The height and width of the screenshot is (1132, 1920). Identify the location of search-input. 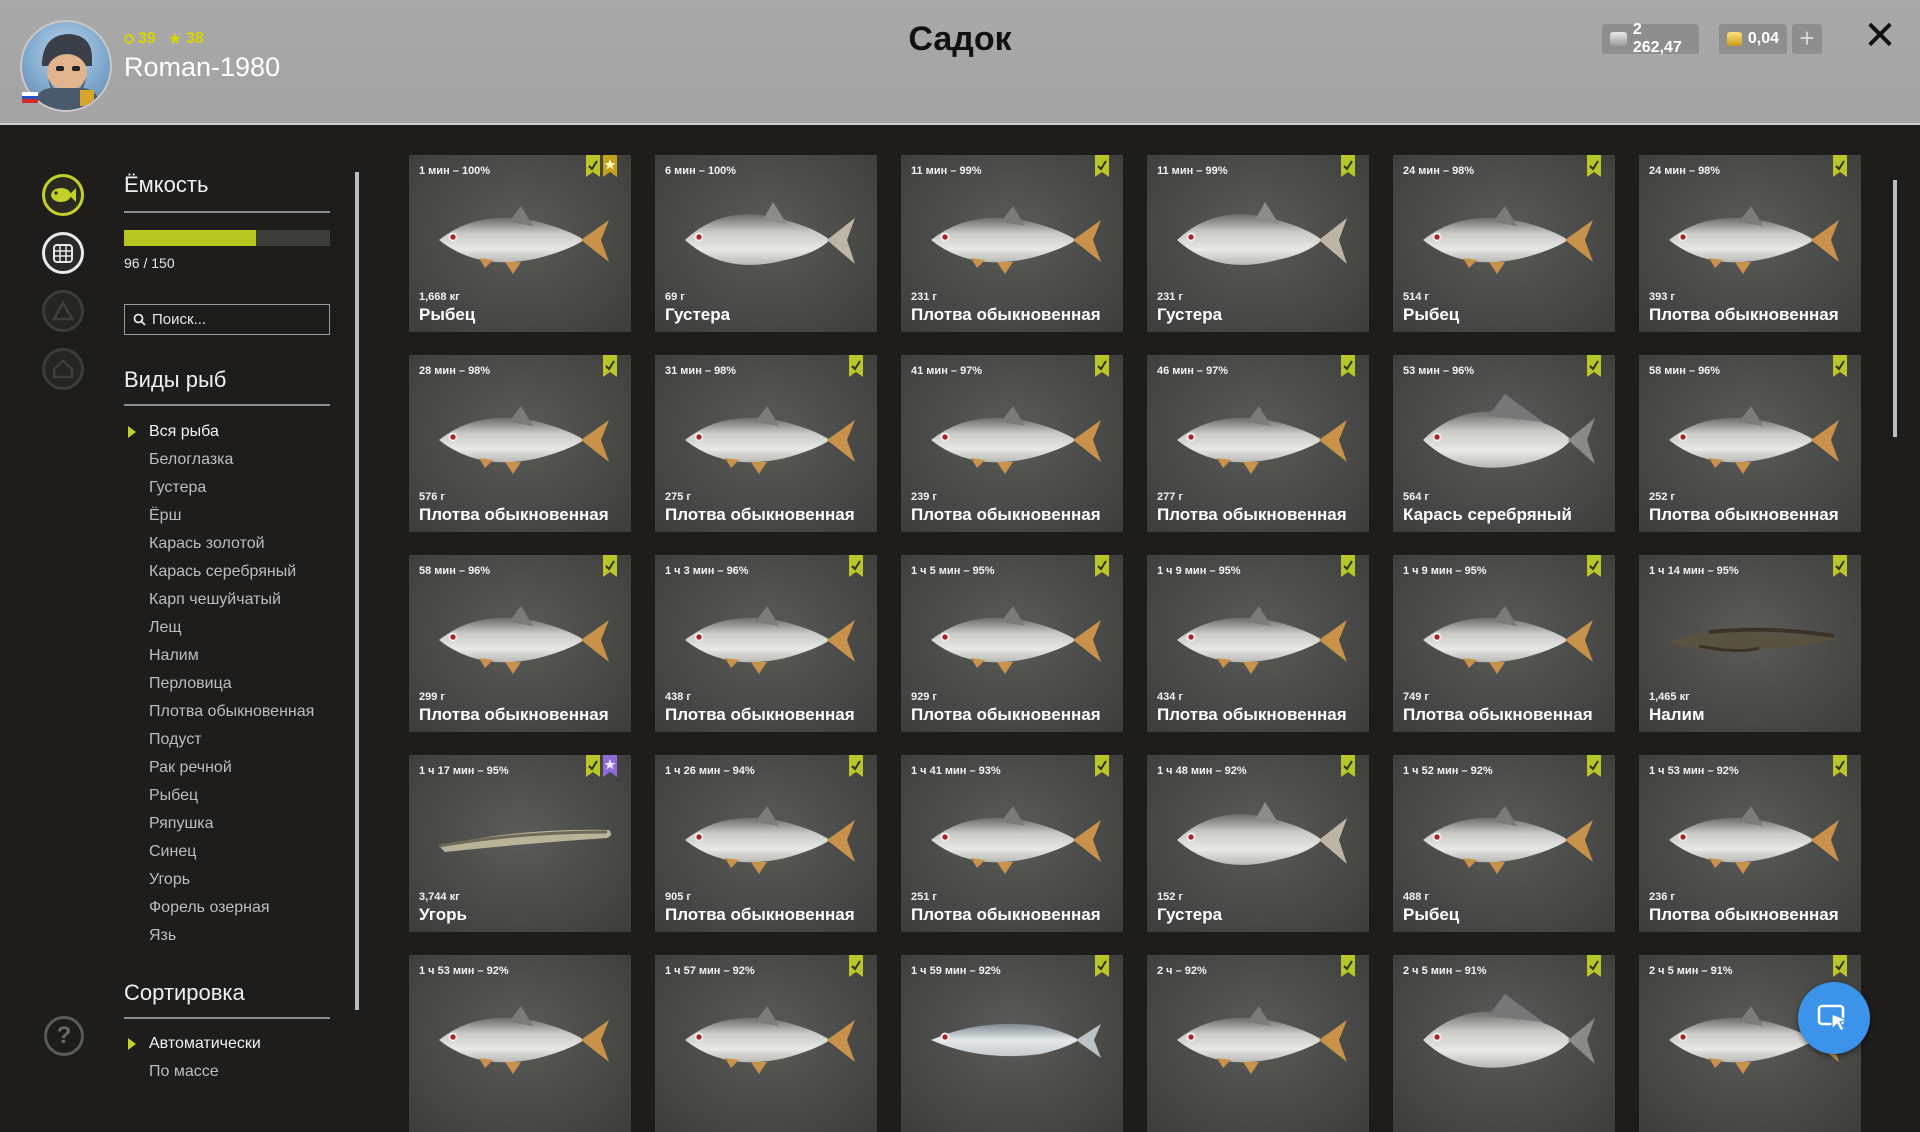
(237, 319).